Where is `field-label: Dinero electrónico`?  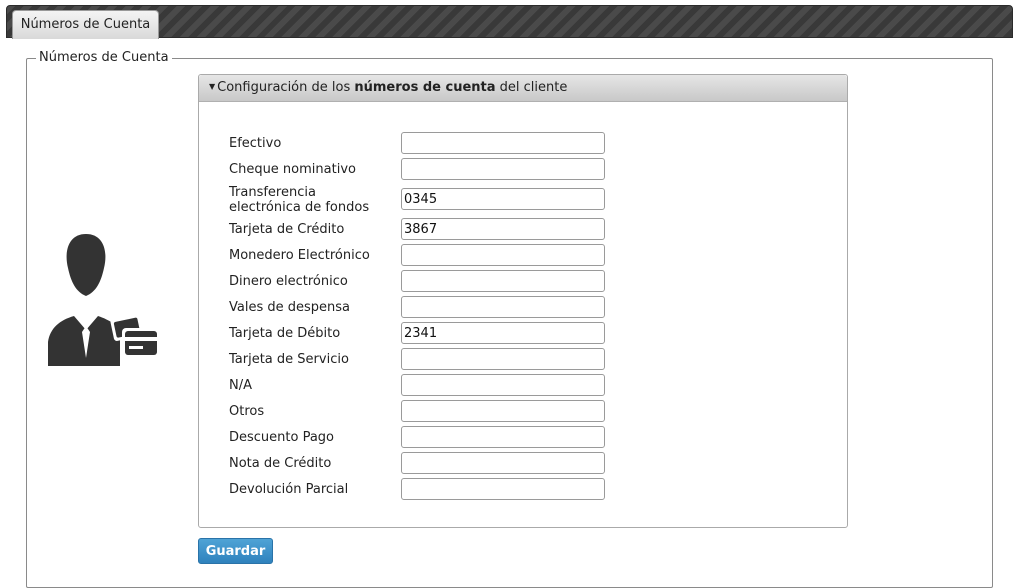
field-label: Dinero electrónico is located at coordinates (288, 281).